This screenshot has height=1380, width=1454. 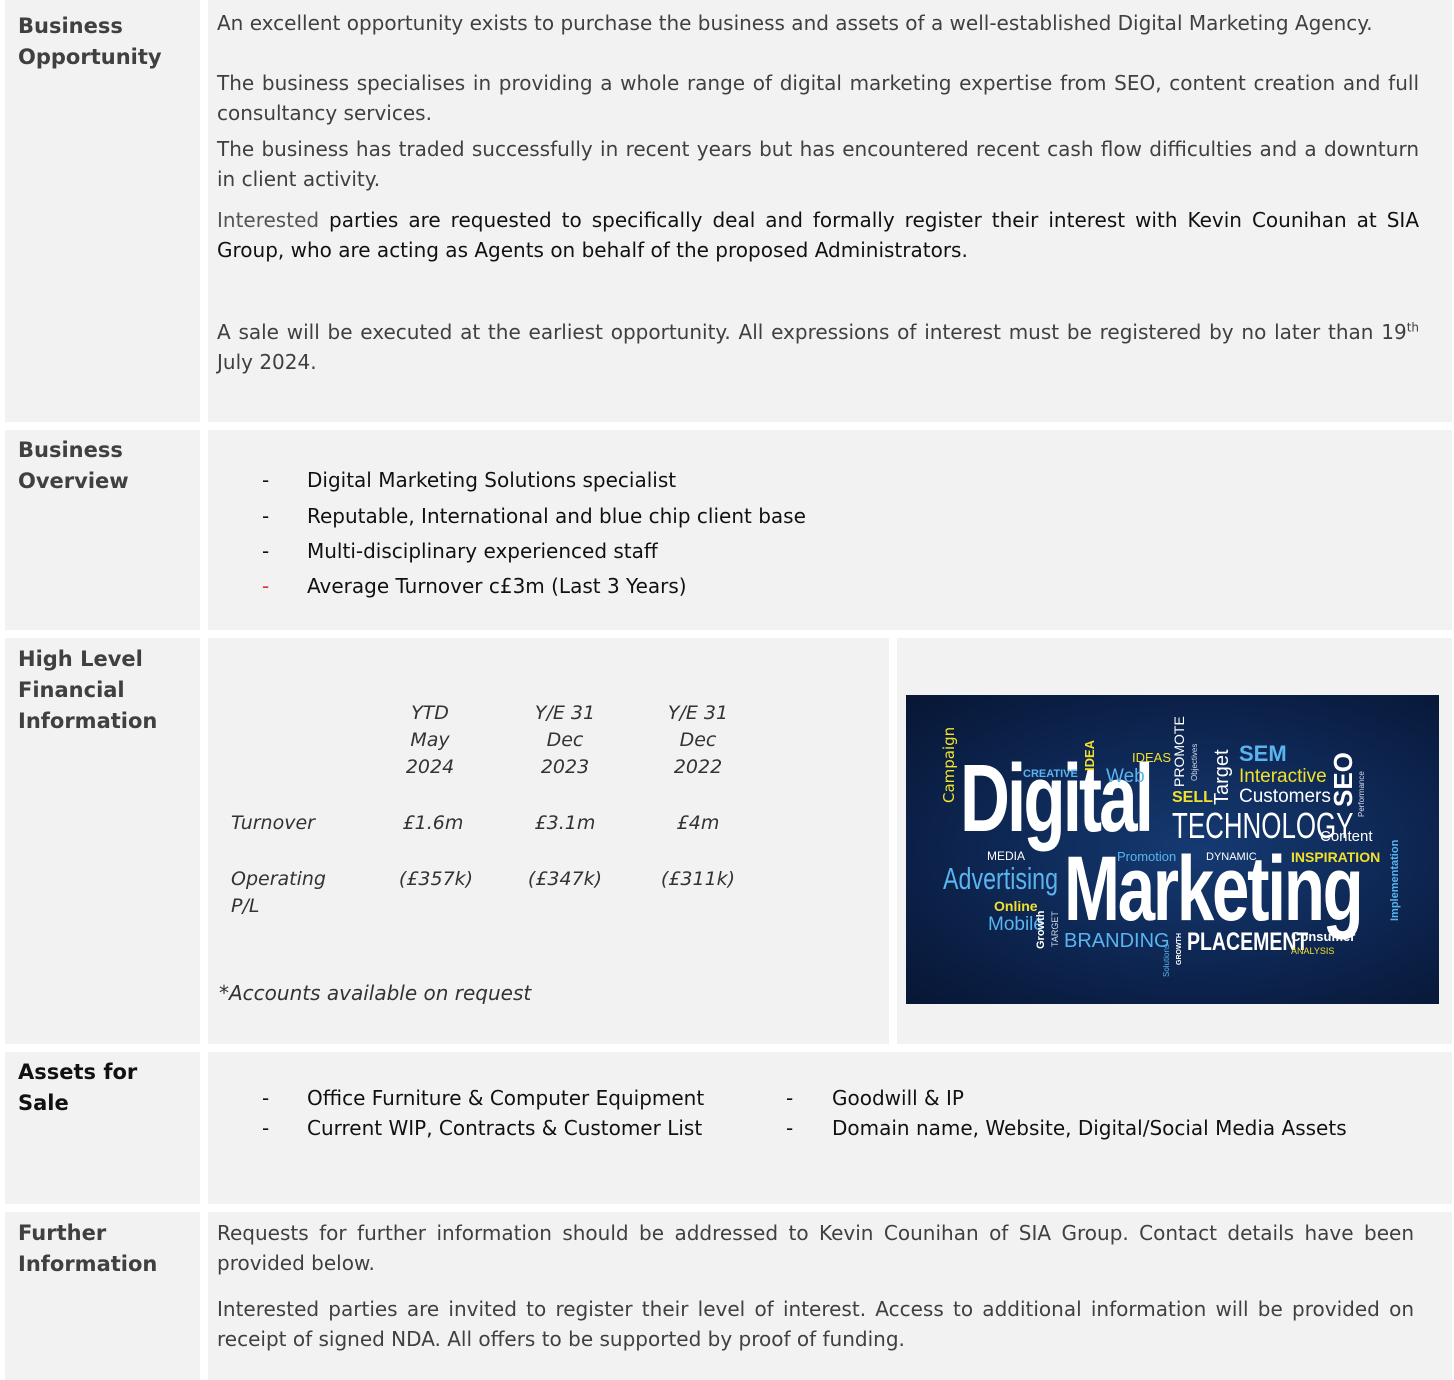 I want to click on word-solutions: Solutions, so click(x=1166, y=960).